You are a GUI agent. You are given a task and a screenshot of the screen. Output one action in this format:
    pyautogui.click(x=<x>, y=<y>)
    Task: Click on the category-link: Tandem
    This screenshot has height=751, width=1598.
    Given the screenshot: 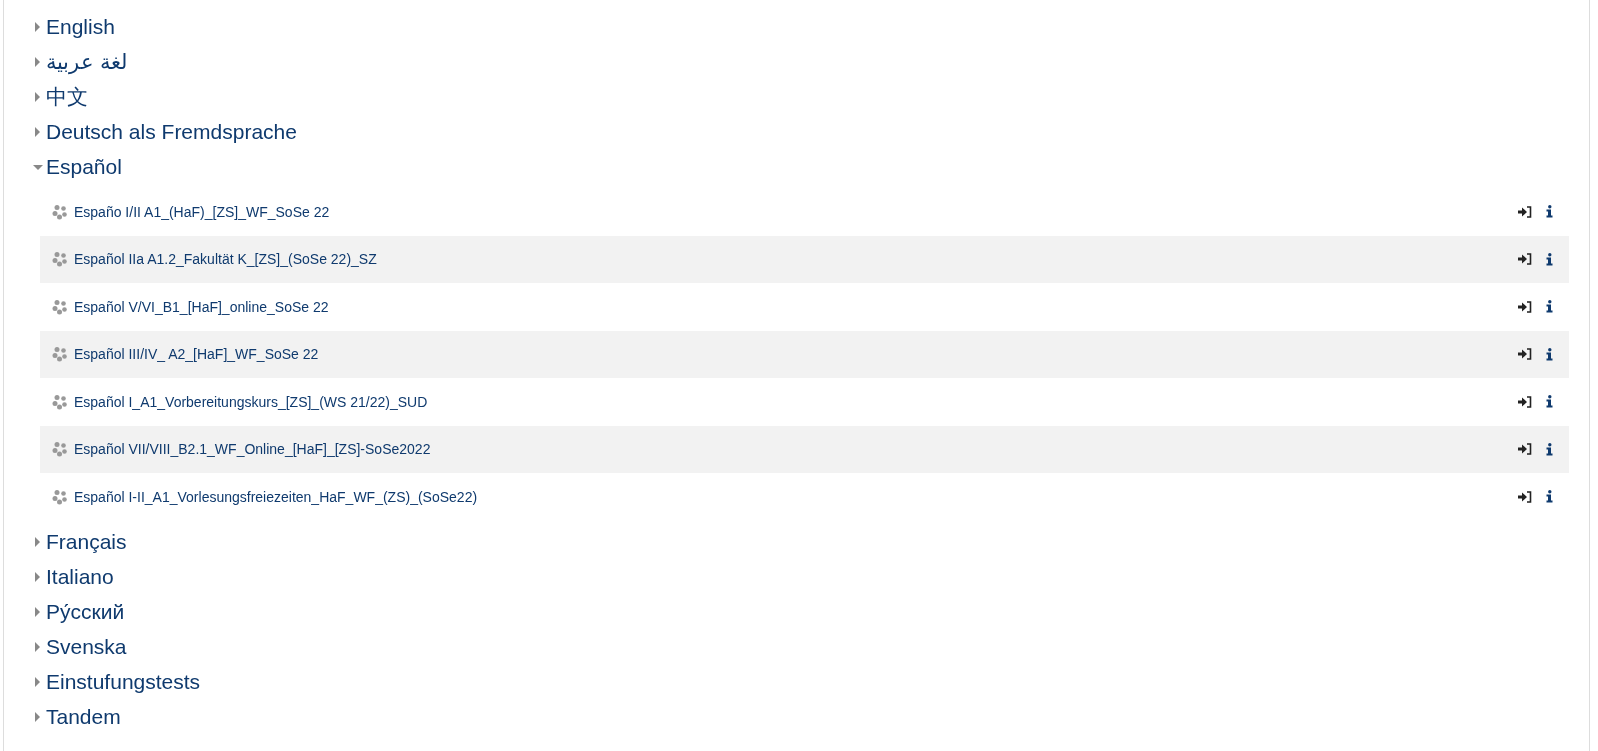 What is the action you would take?
    pyautogui.click(x=83, y=717)
    